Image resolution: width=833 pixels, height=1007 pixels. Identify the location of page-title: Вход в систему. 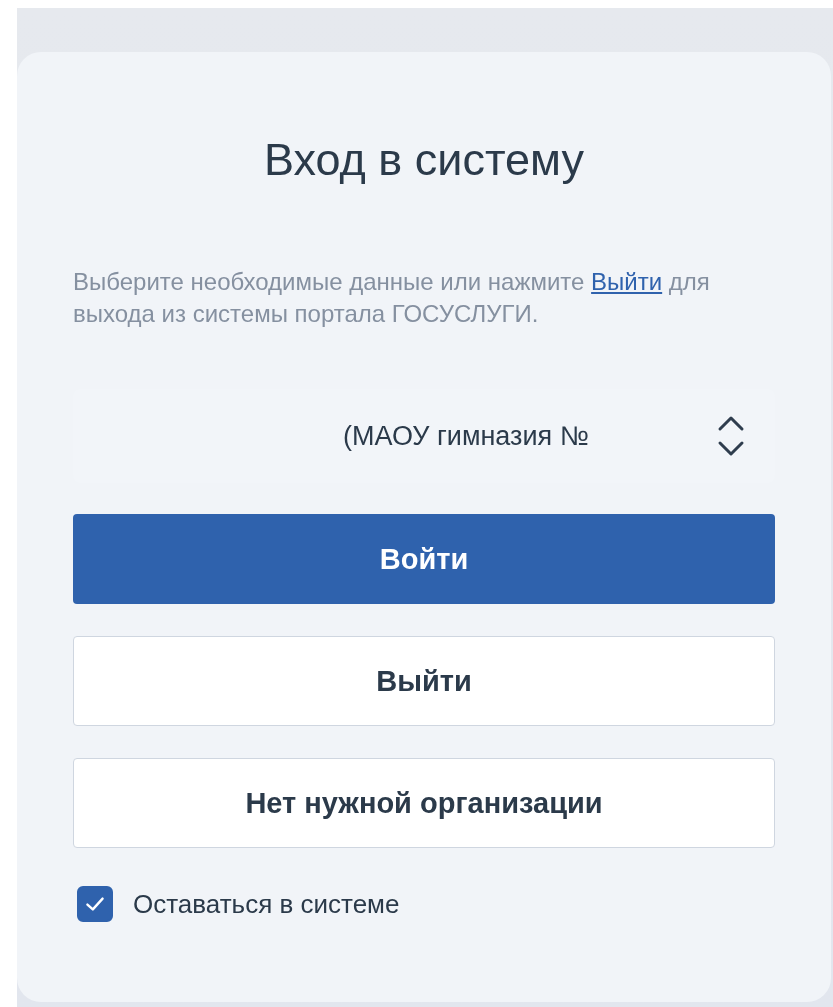
(424, 160).